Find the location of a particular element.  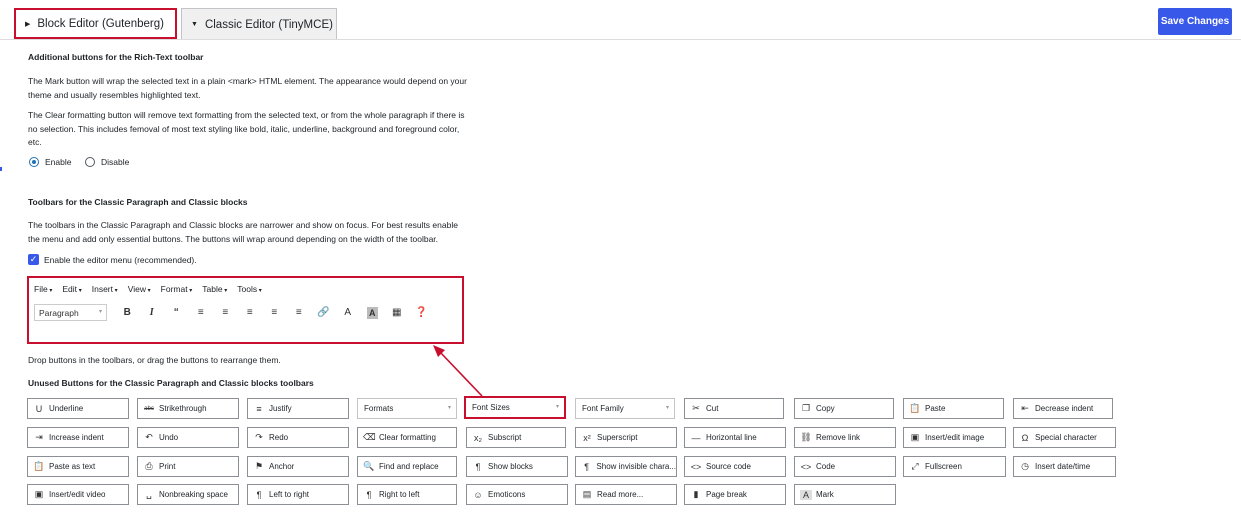

image-icon: ▣ is located at coordinates (915, 437).